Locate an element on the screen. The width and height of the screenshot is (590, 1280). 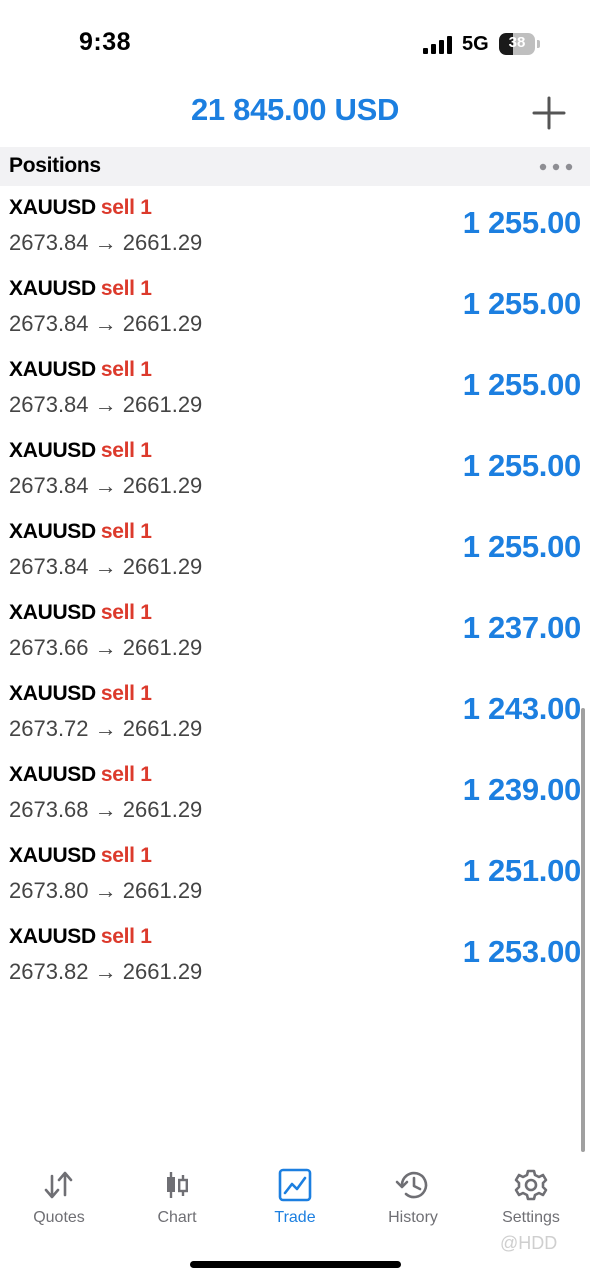
account-balance: 21 845.00 USD is located at coordinates (295, 109).